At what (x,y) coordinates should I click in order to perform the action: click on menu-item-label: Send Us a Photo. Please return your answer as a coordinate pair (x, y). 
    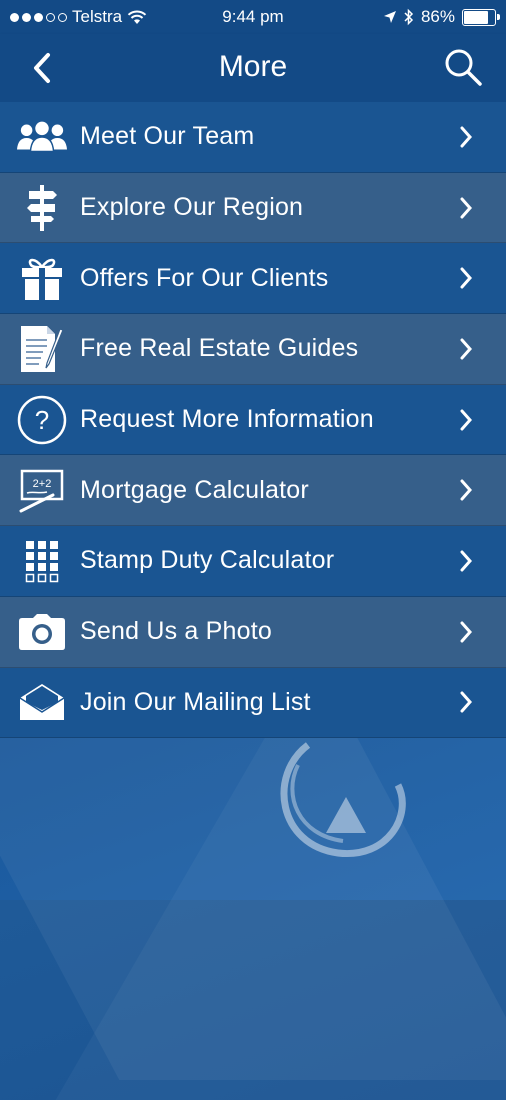
    Looking at the image, I should click on (176, 631).